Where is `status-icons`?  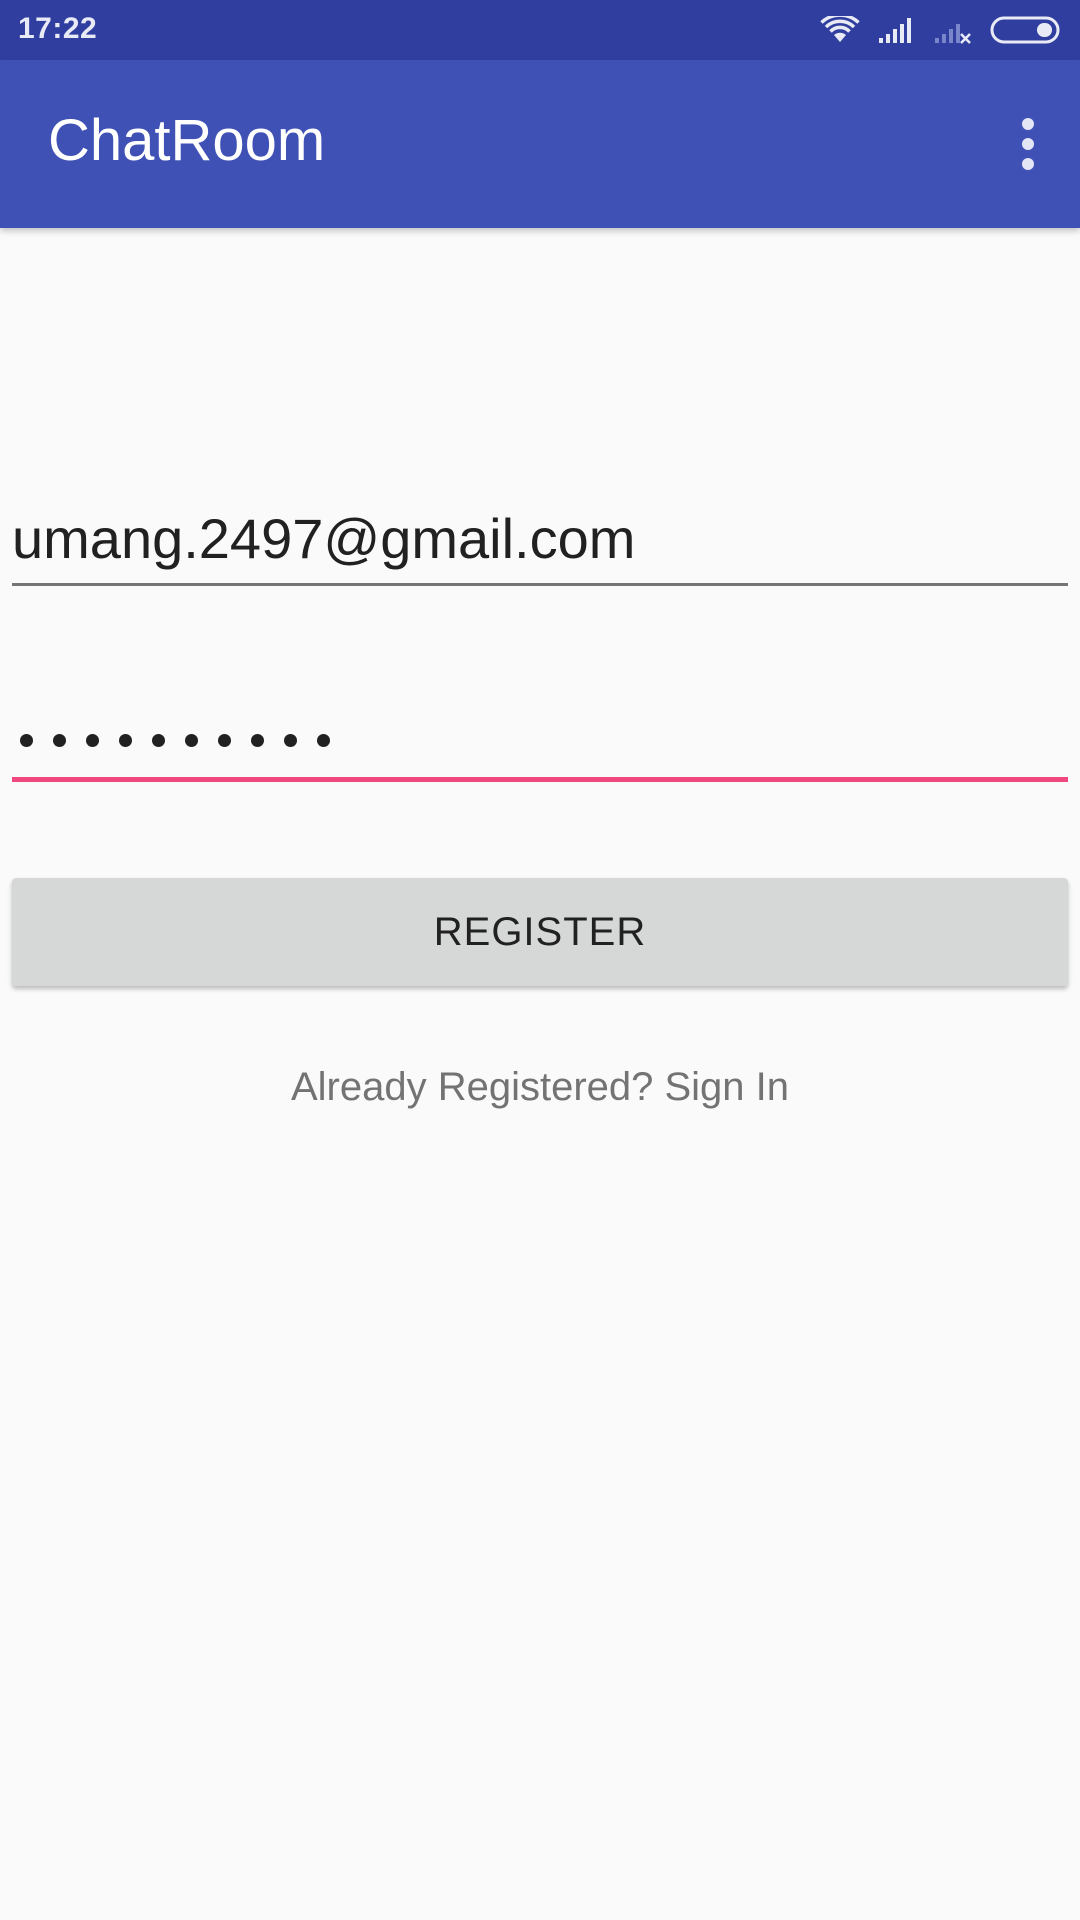 status-icons is located at coordinates (941, 30).